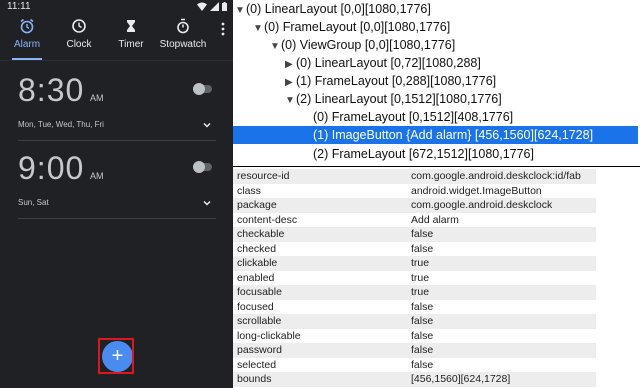 The height and width of the screenshot is (388, 640). I want to click on selection-highlight-box, so click(116, 356).